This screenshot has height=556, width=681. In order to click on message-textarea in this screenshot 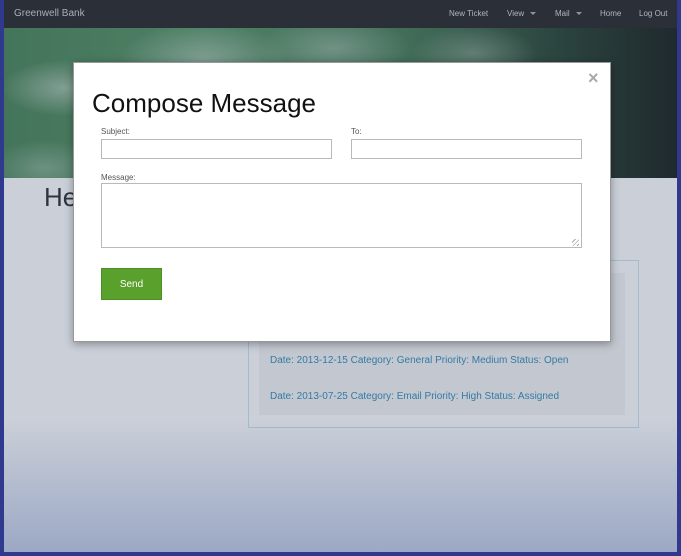, I will do `click(341, 215)`.